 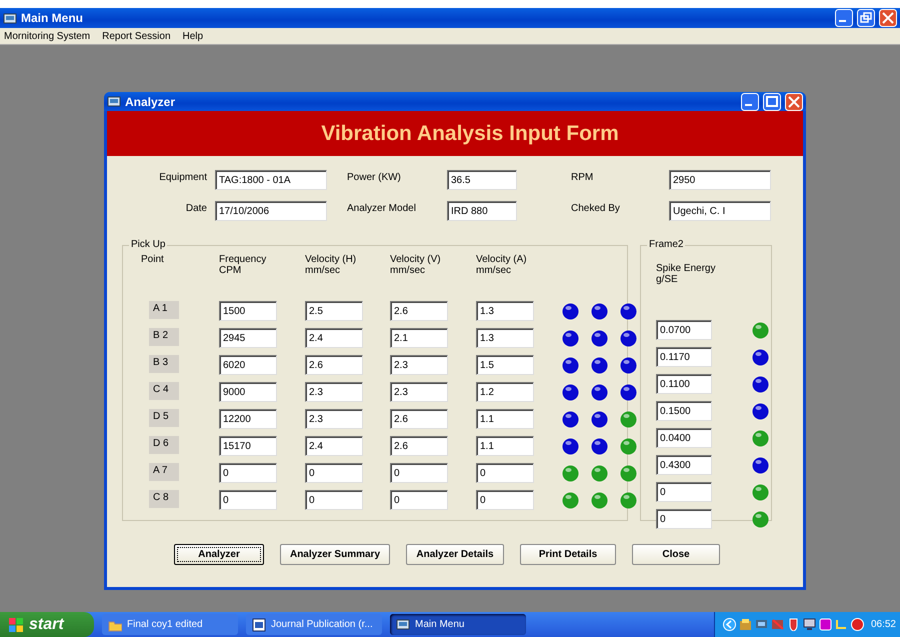 What do you see at coordinates (684, 384) in the screenshot?
I see `text-field: 0.1100` at bounding box center [684, 384].